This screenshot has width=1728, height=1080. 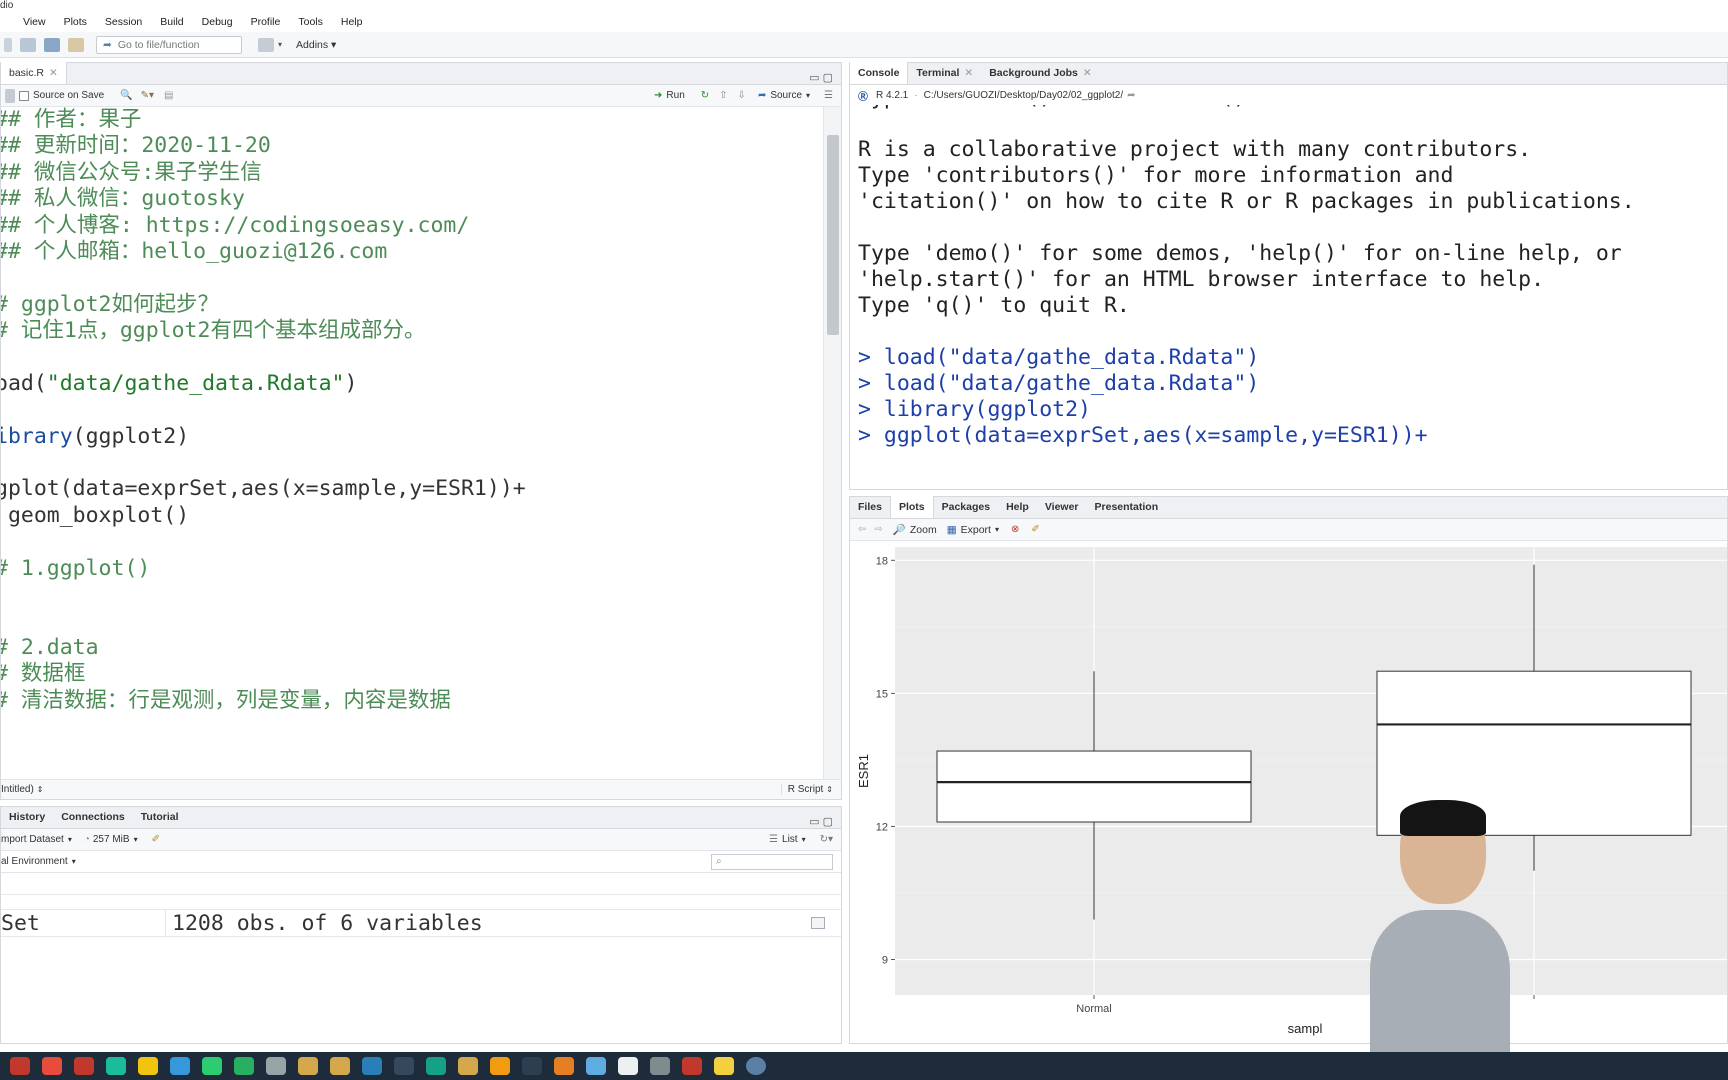 What do you see at coordinates (266, 44) in the screenshot?
I see `grid-layout-icon` at bounding box center [266, 44].